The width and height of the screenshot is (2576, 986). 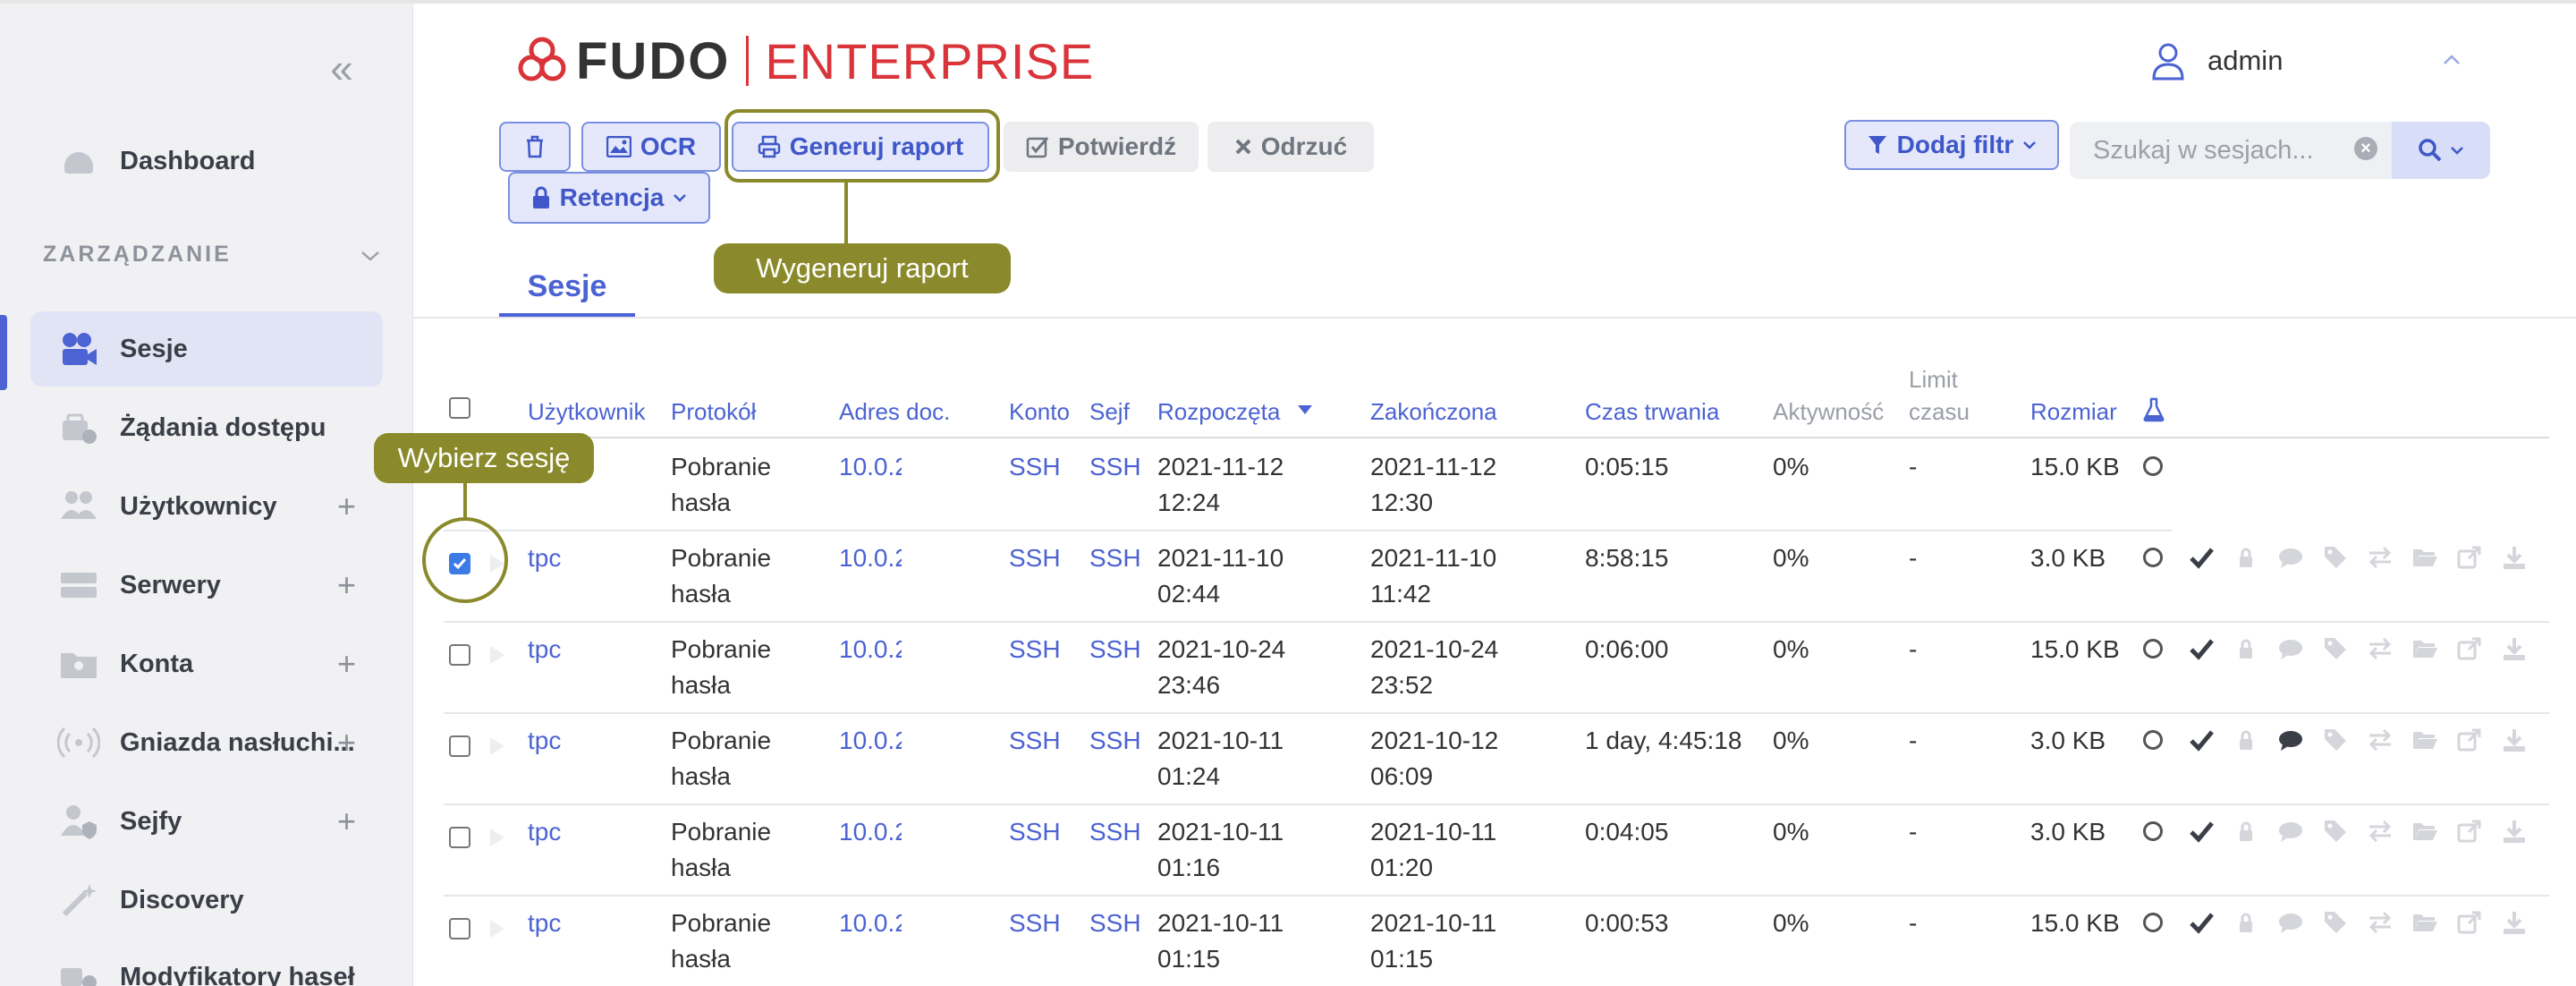 I want to click on column-duration: Czas trwania, so click(x=1652, y=411).